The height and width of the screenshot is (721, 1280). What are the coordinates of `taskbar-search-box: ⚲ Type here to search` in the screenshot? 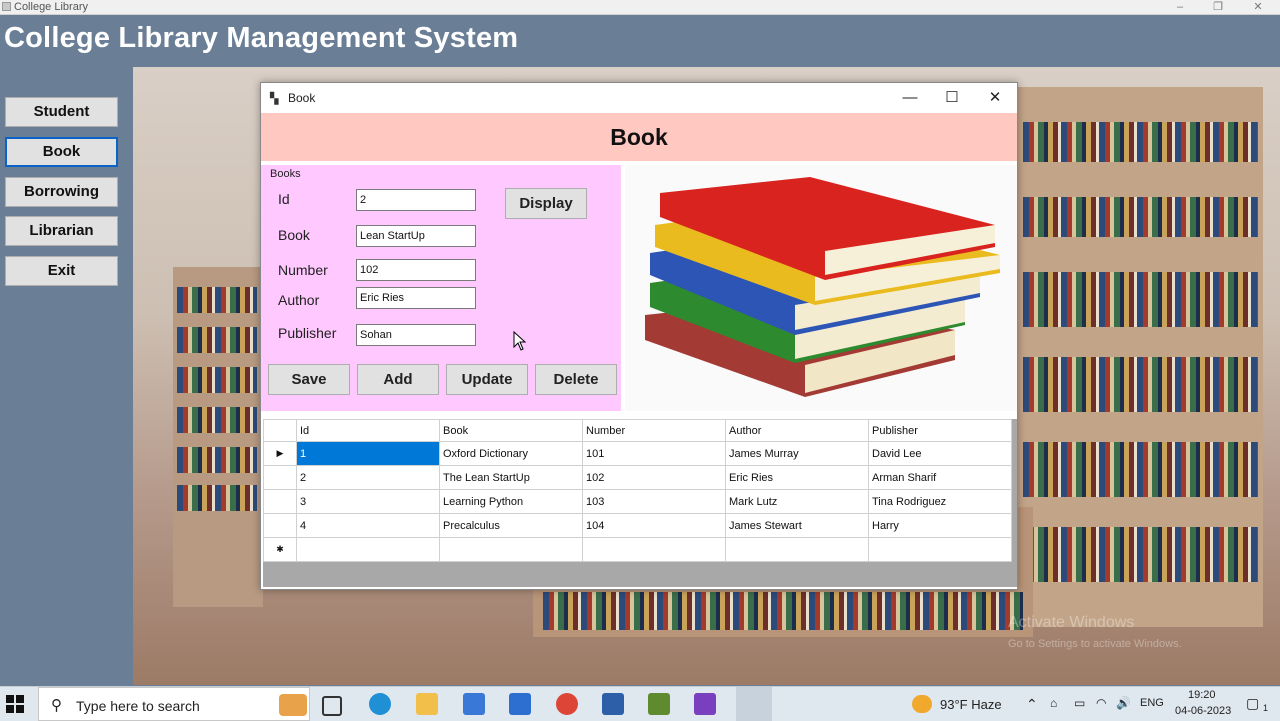 It's located at (174, 704).